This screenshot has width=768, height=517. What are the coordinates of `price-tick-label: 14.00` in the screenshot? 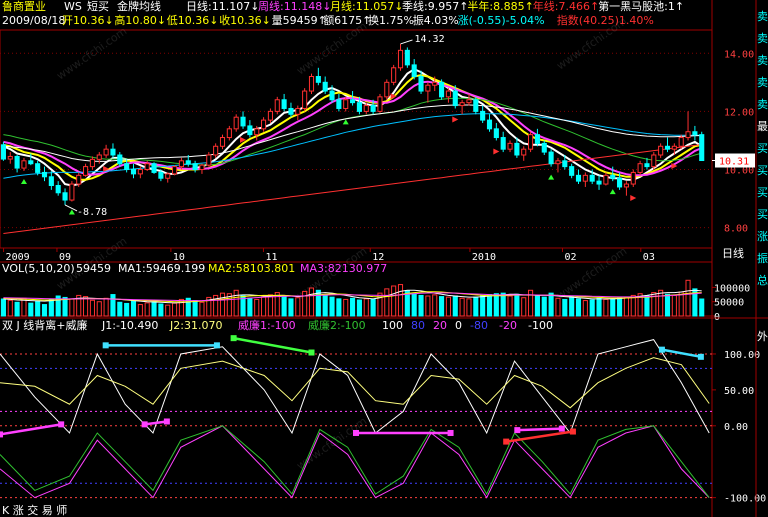 It's located at (739, 54).